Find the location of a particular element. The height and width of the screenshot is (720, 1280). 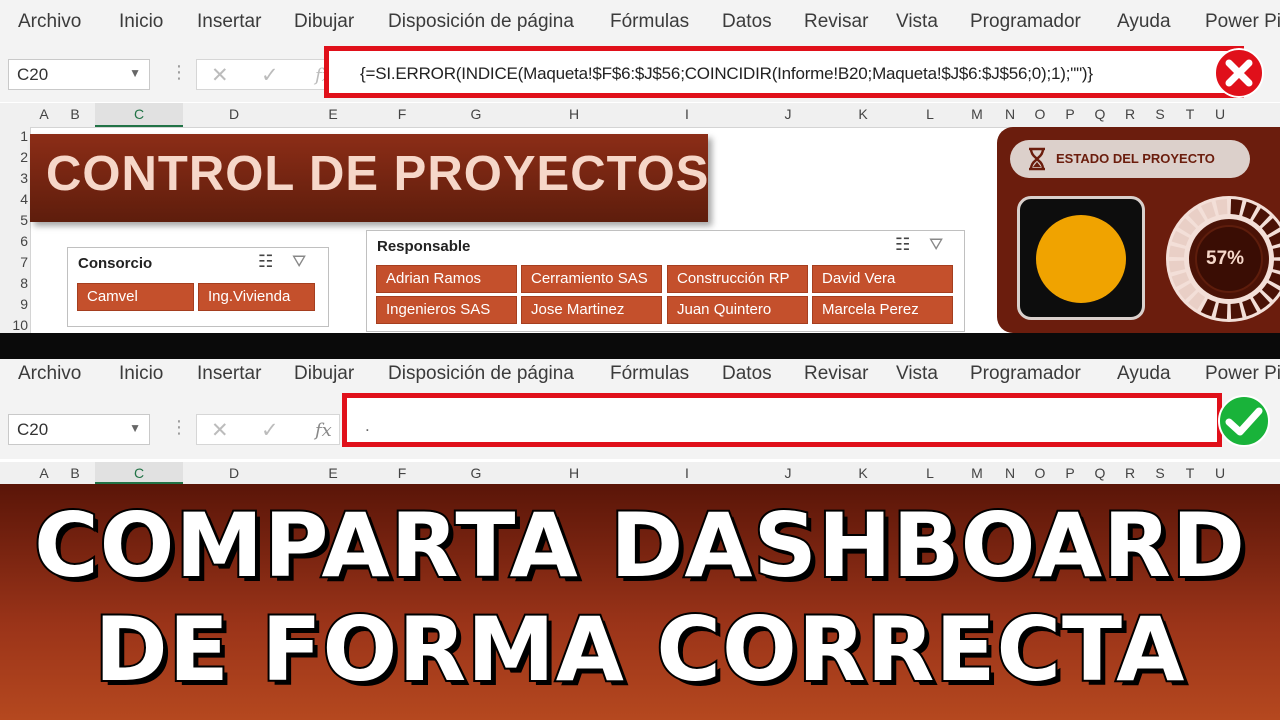

row-header: 10 is located at coordinates (14, 325).